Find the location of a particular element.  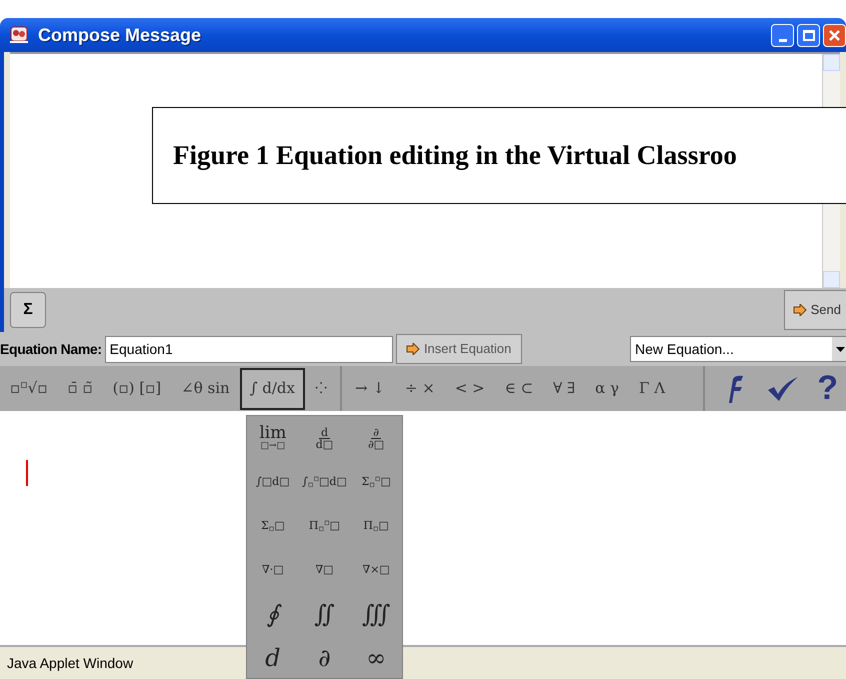

template-option: ∭ is located at coordinates (376, 614).